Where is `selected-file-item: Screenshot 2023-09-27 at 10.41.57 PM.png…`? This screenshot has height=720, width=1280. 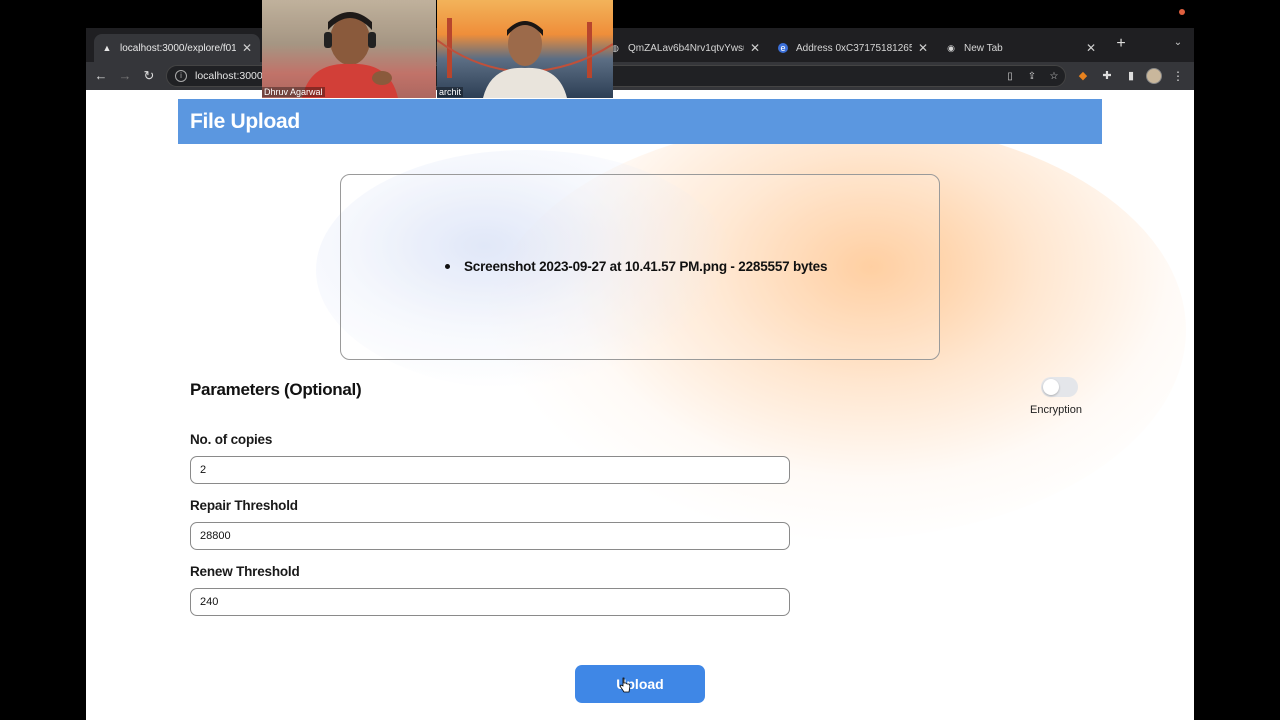 selected-file-item: Screenshot 2023-09-27 at 10.41.57 PM.png… is located at coordinates (636, 266).